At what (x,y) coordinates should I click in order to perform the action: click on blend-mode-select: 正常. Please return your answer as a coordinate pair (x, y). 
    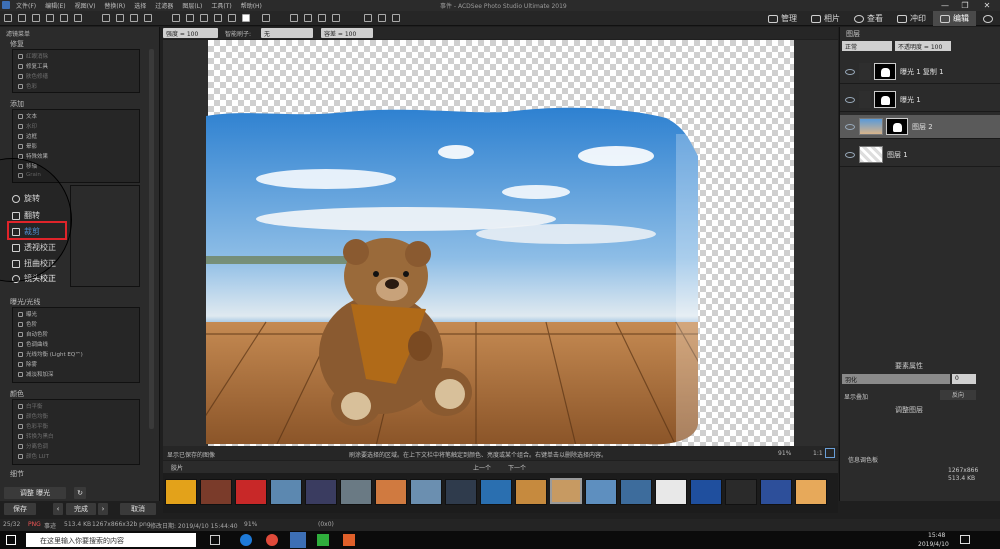
    Looking at the image, I should click on (867, 46).